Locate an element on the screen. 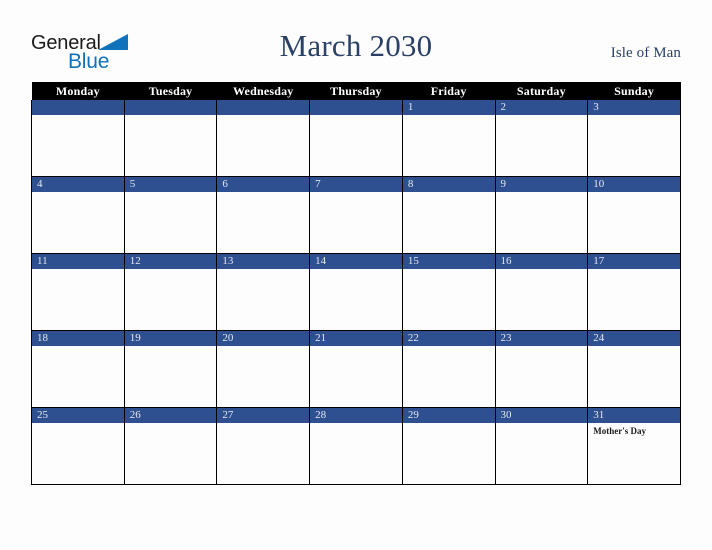  day-number: 20 is located at coordinates (263, 338).